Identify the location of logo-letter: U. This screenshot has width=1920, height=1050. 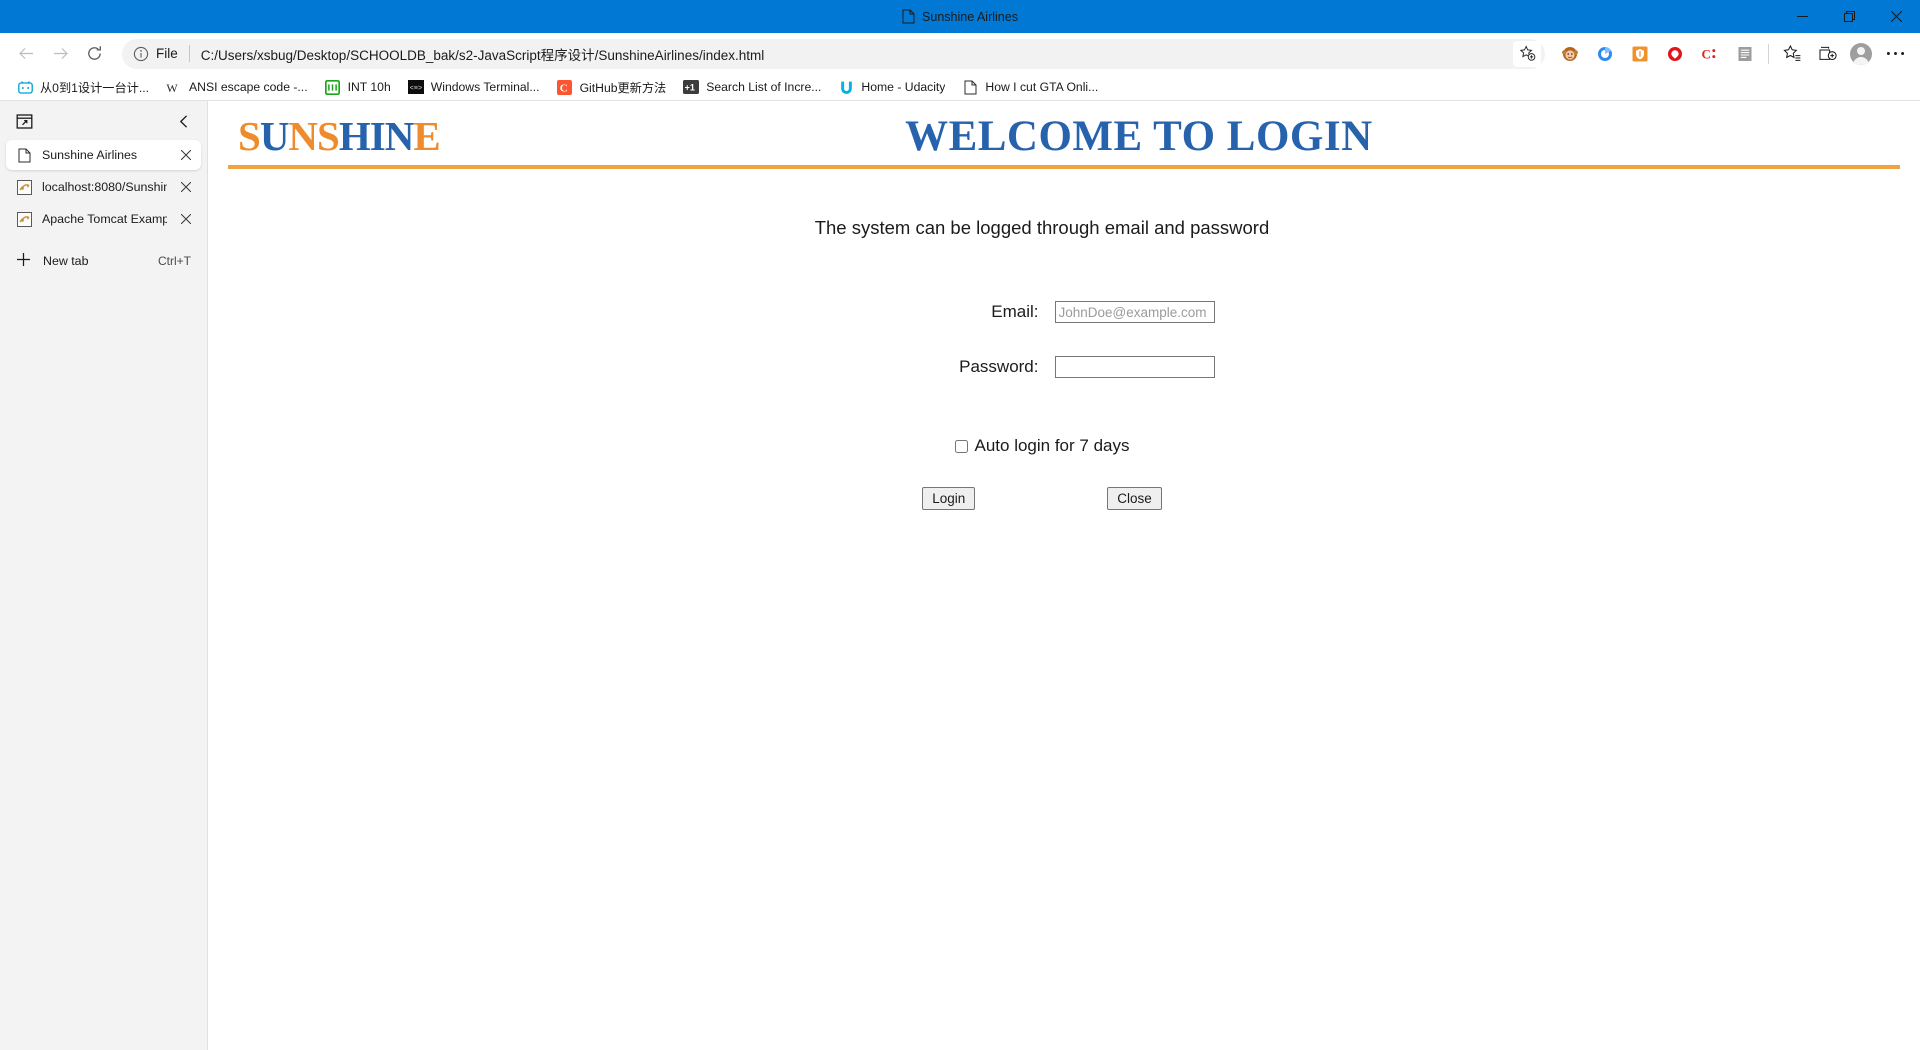
(274, 135).